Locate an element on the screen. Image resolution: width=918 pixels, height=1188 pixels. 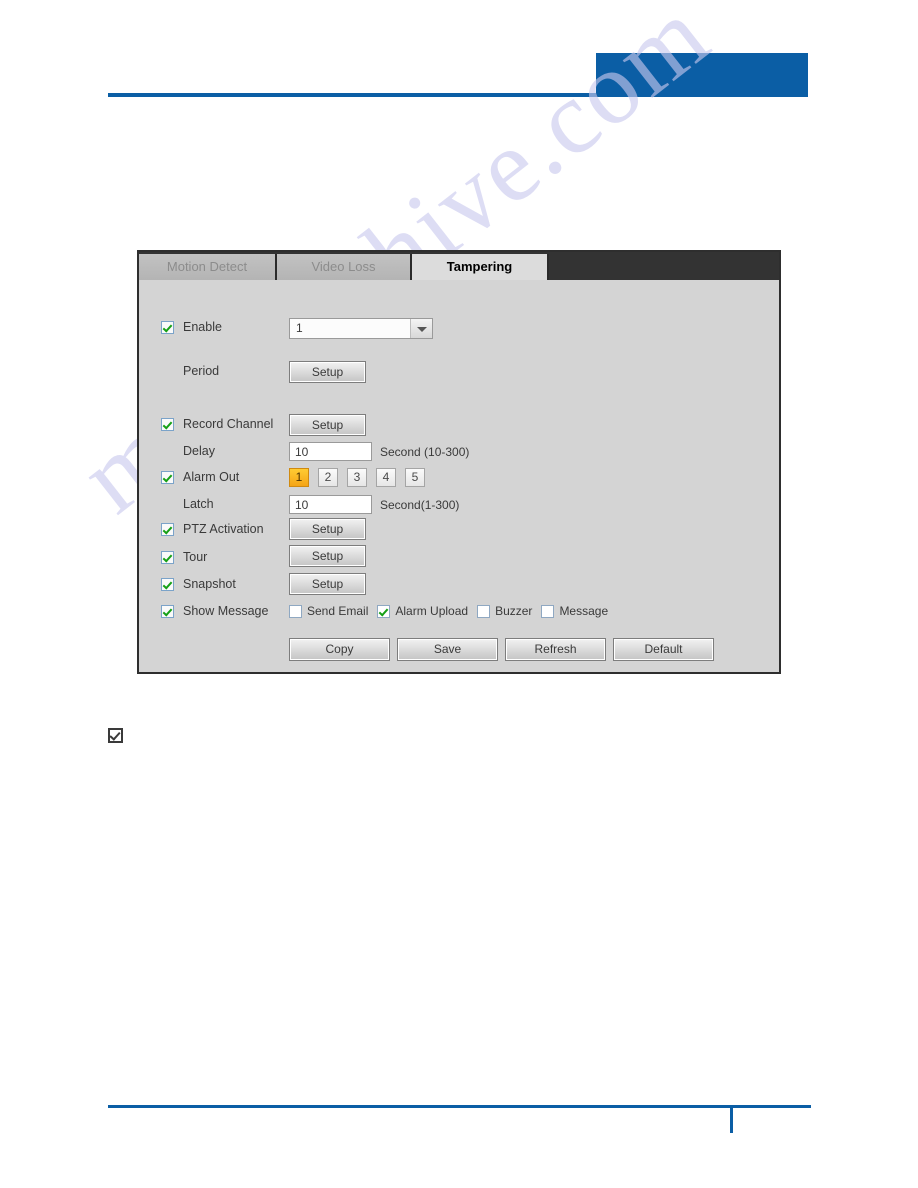
row-snapshot: Snapshot is located at coordinates (198, 584).